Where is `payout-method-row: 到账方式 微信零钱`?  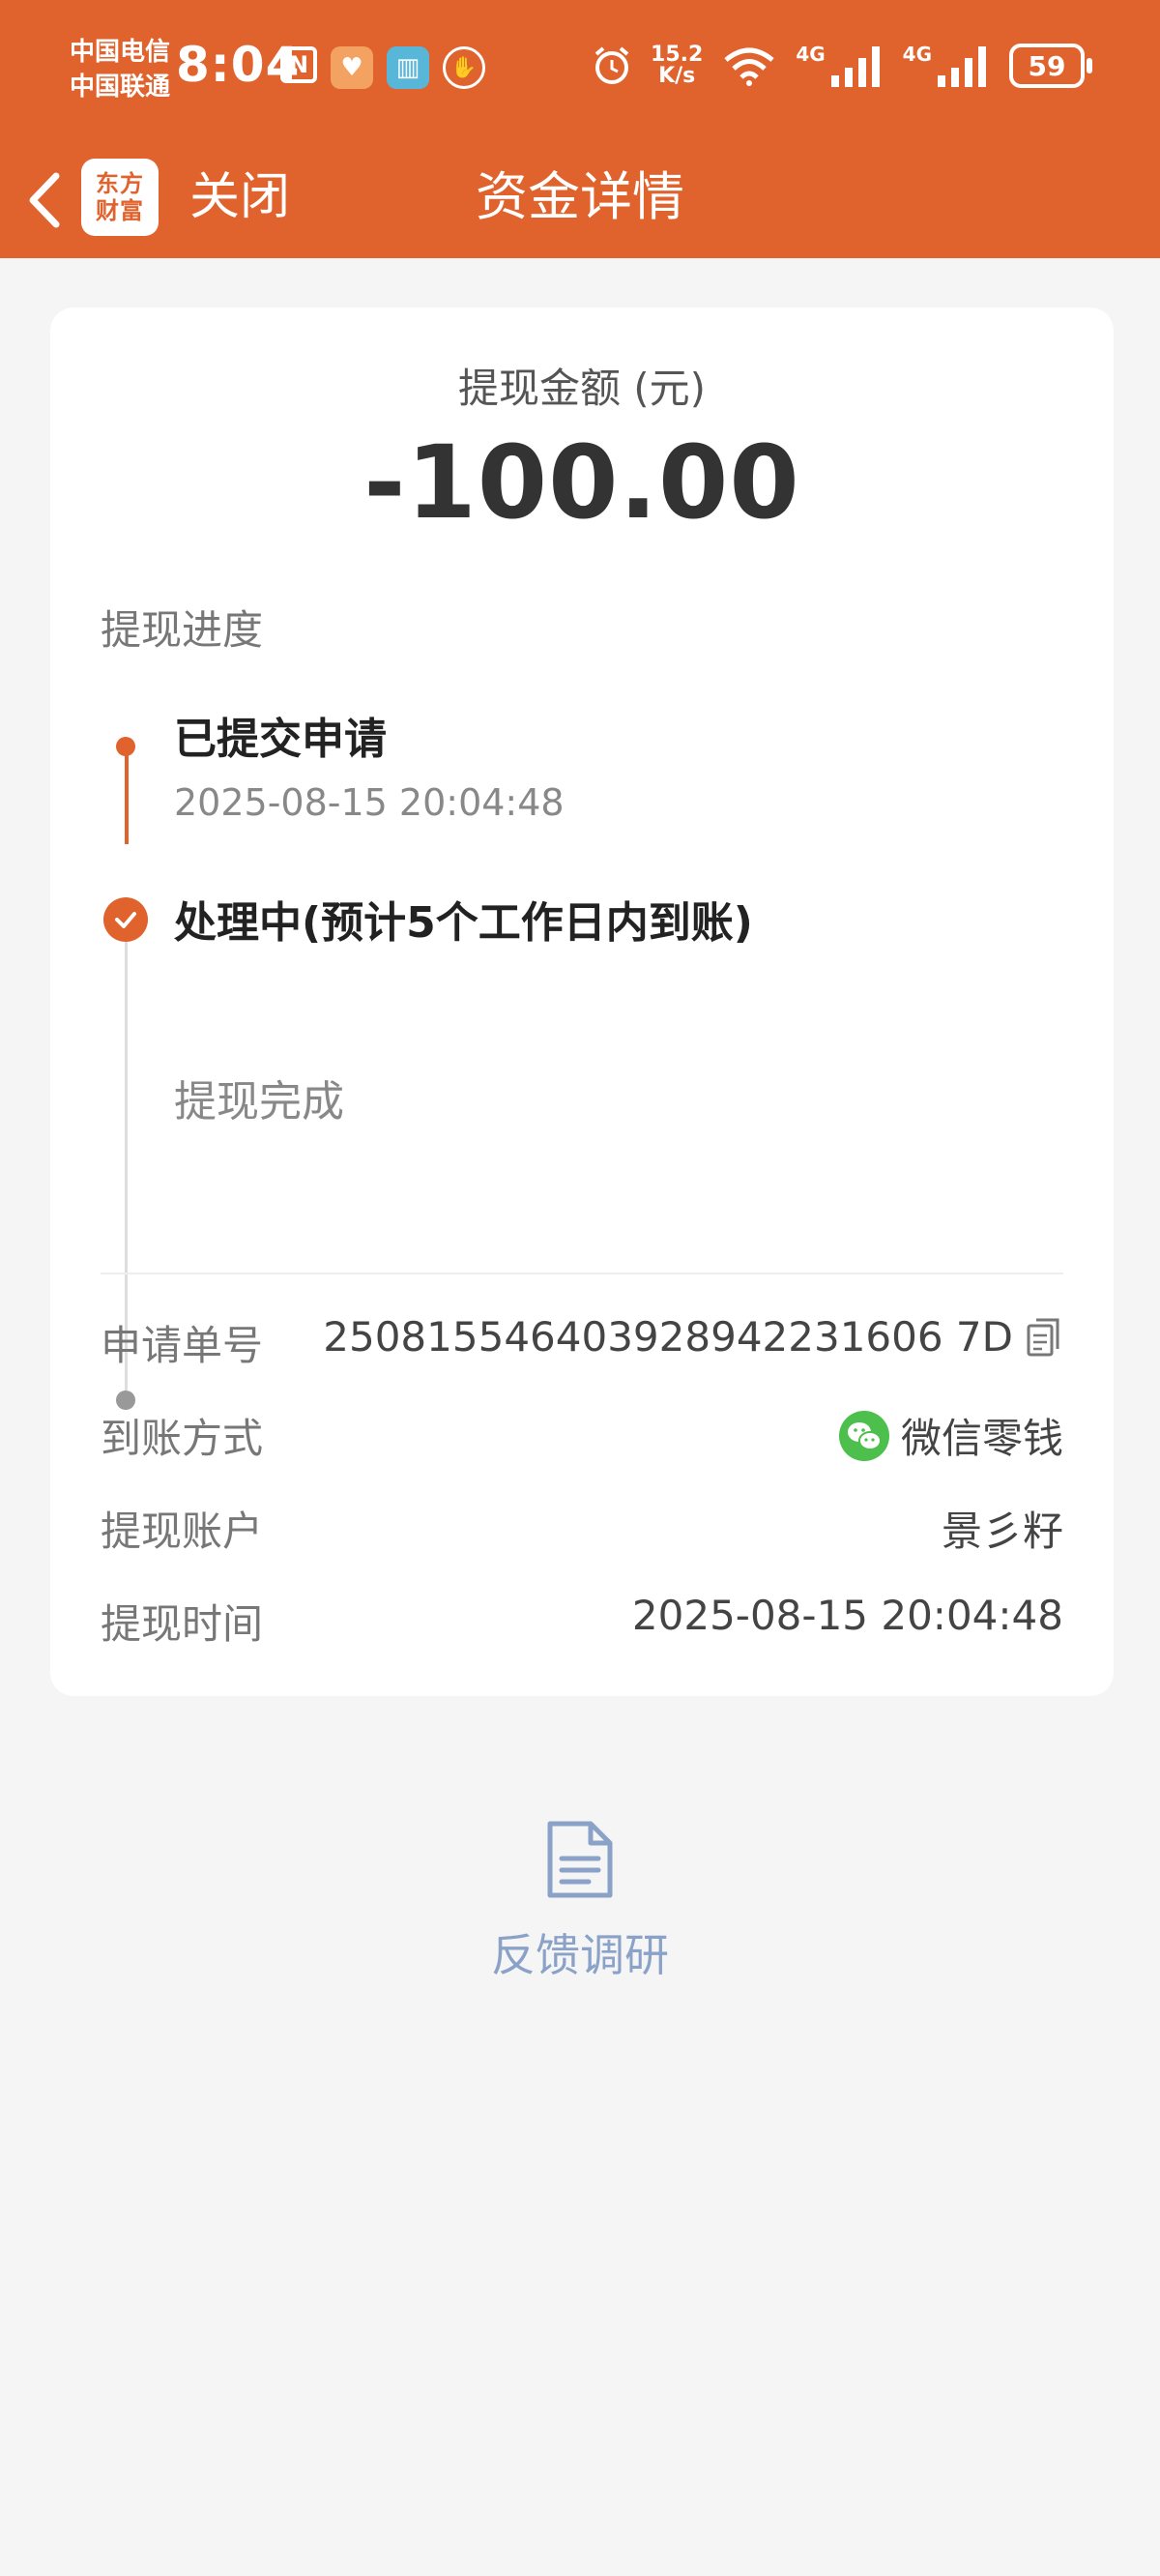 payout-method-row: 到账方式 微信零钱 is located at coordinates (582, 1435).